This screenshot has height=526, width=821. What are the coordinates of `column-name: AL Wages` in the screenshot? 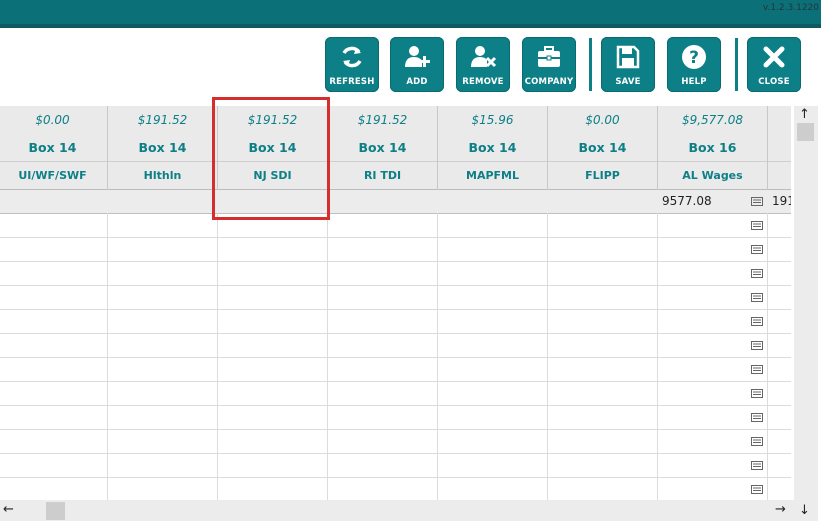 It's located at (712, 176).